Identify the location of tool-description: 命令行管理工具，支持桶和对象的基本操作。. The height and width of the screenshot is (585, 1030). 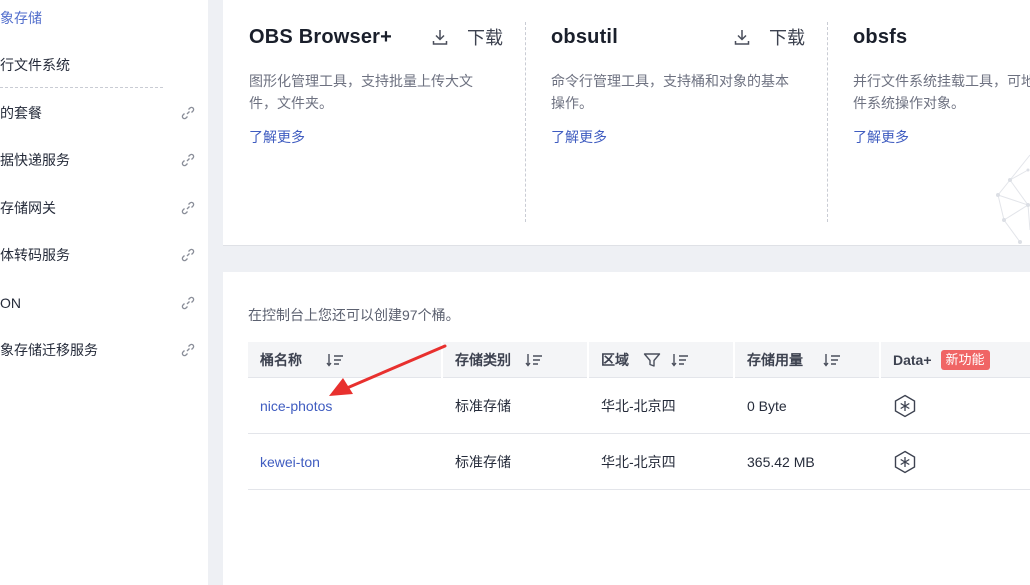
(670, 92).